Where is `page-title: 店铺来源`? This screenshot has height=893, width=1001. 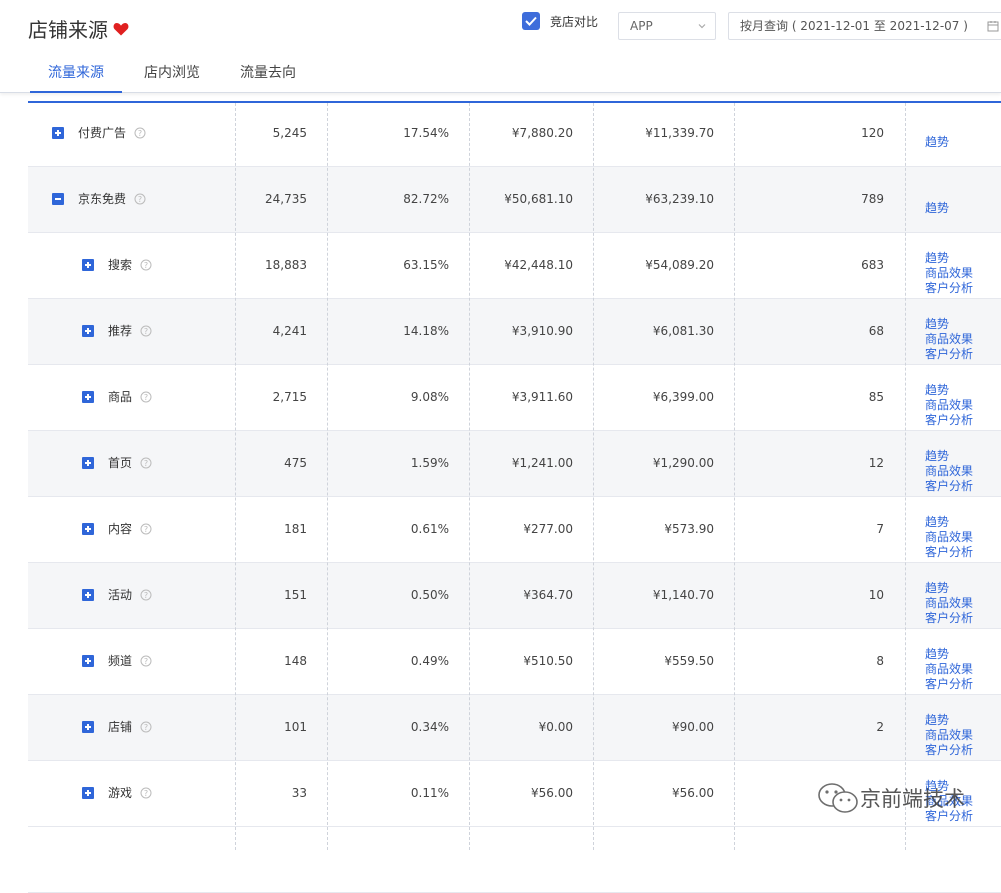
page-title: 店铺来源 is located at coordinates (78, 28).